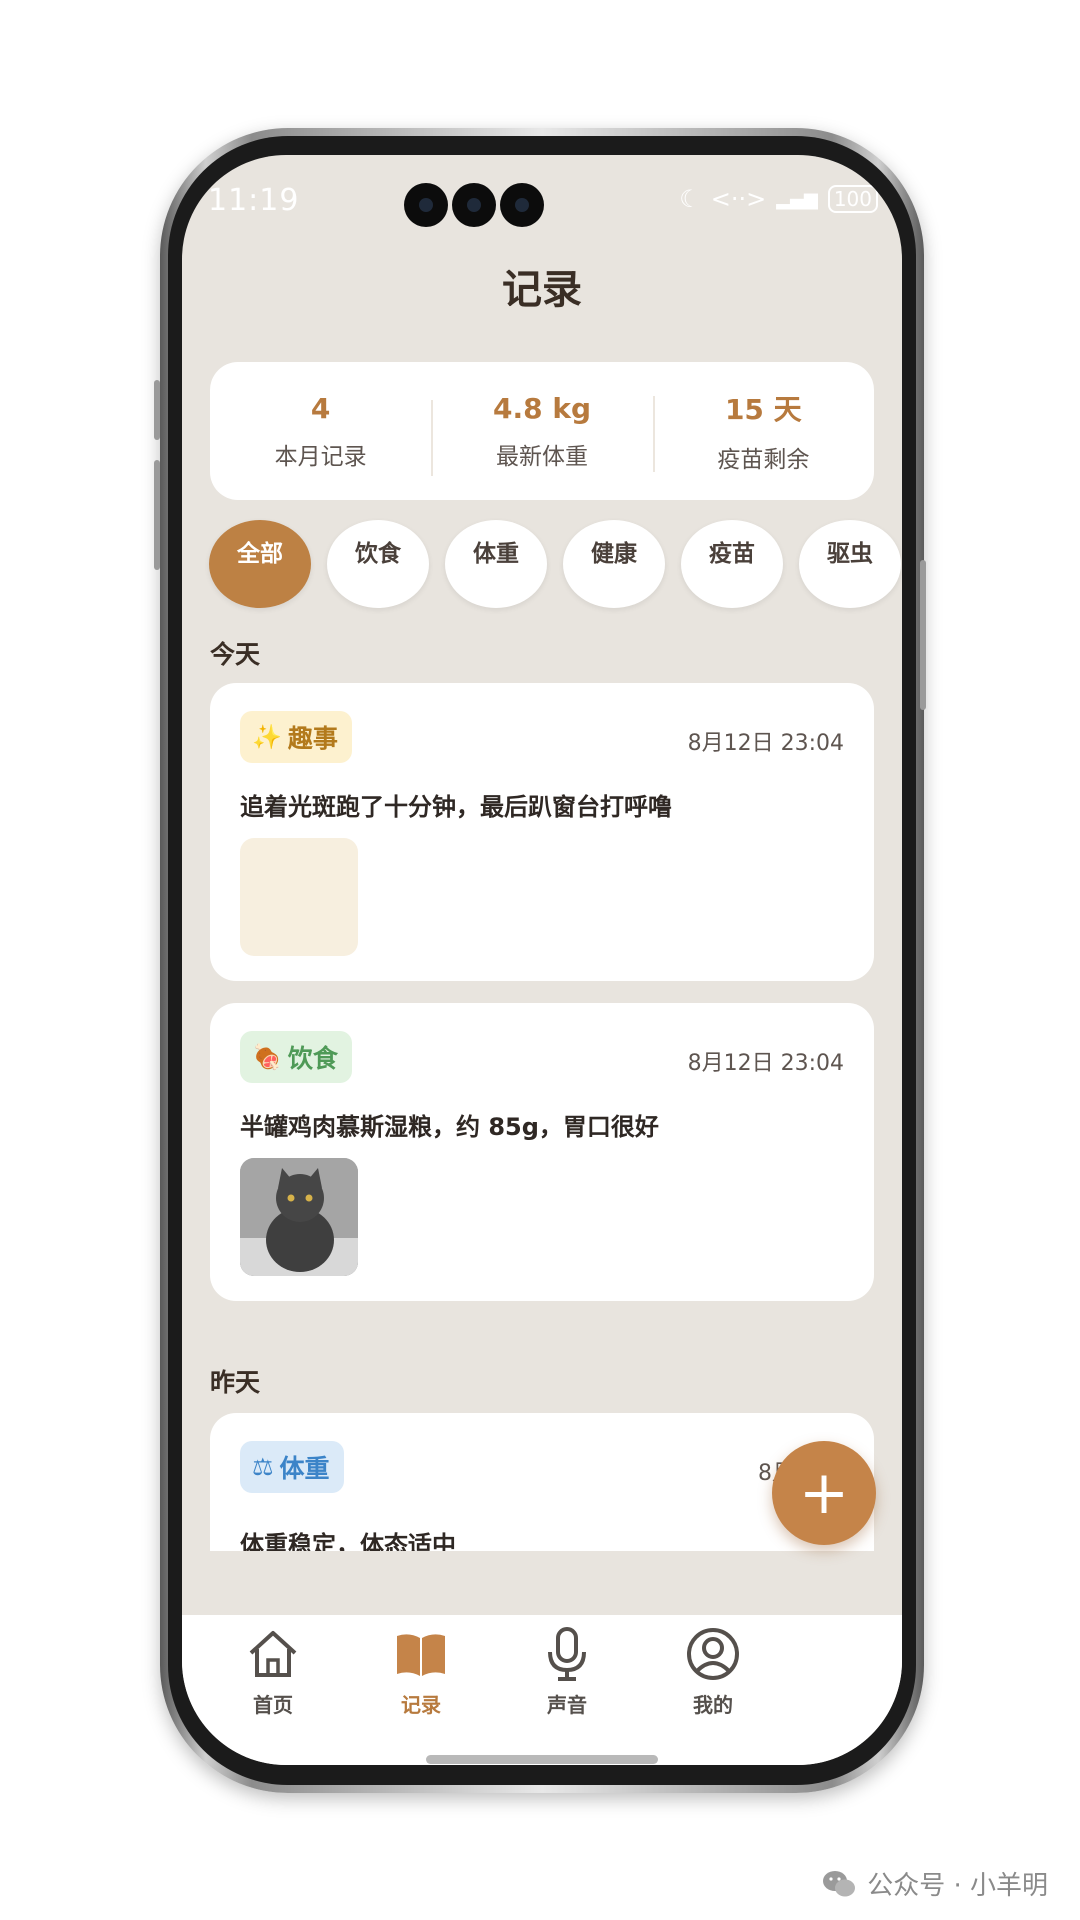  I want to click on section-header-today: 今天, so click(235, 654).